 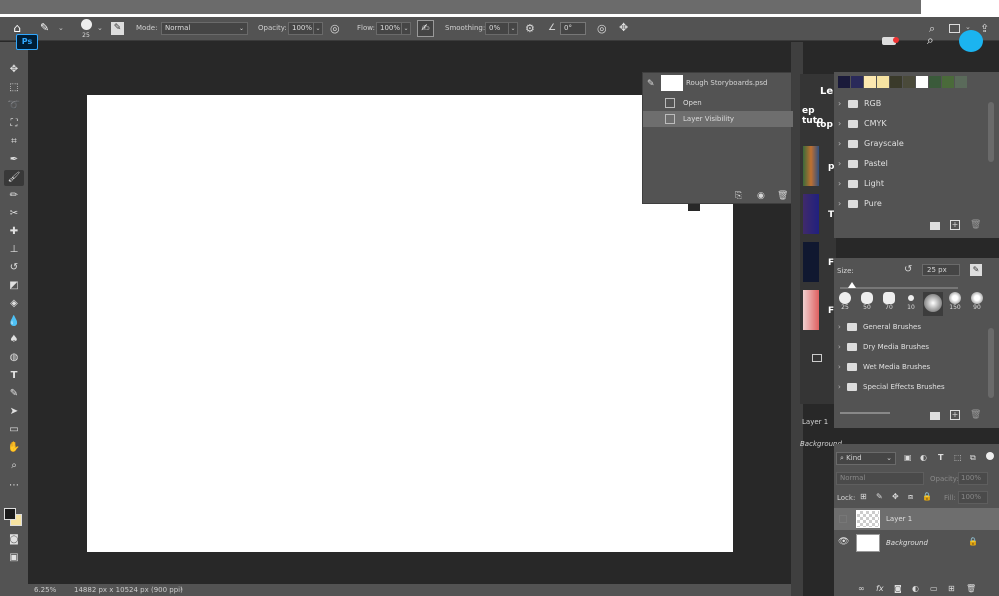 I want to click on pen-tool-icon: ✎, so click(x=14, y=394).